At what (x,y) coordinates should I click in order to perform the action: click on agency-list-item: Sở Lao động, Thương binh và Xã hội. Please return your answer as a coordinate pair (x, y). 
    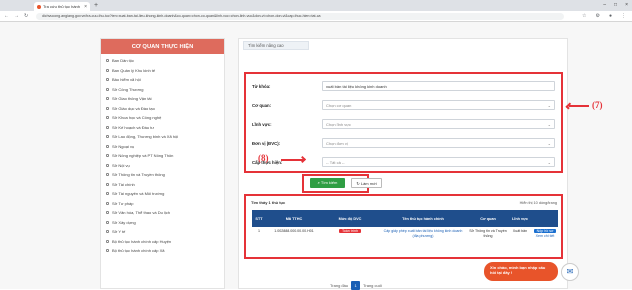
    Looking at the image, I should click on (165, 137).